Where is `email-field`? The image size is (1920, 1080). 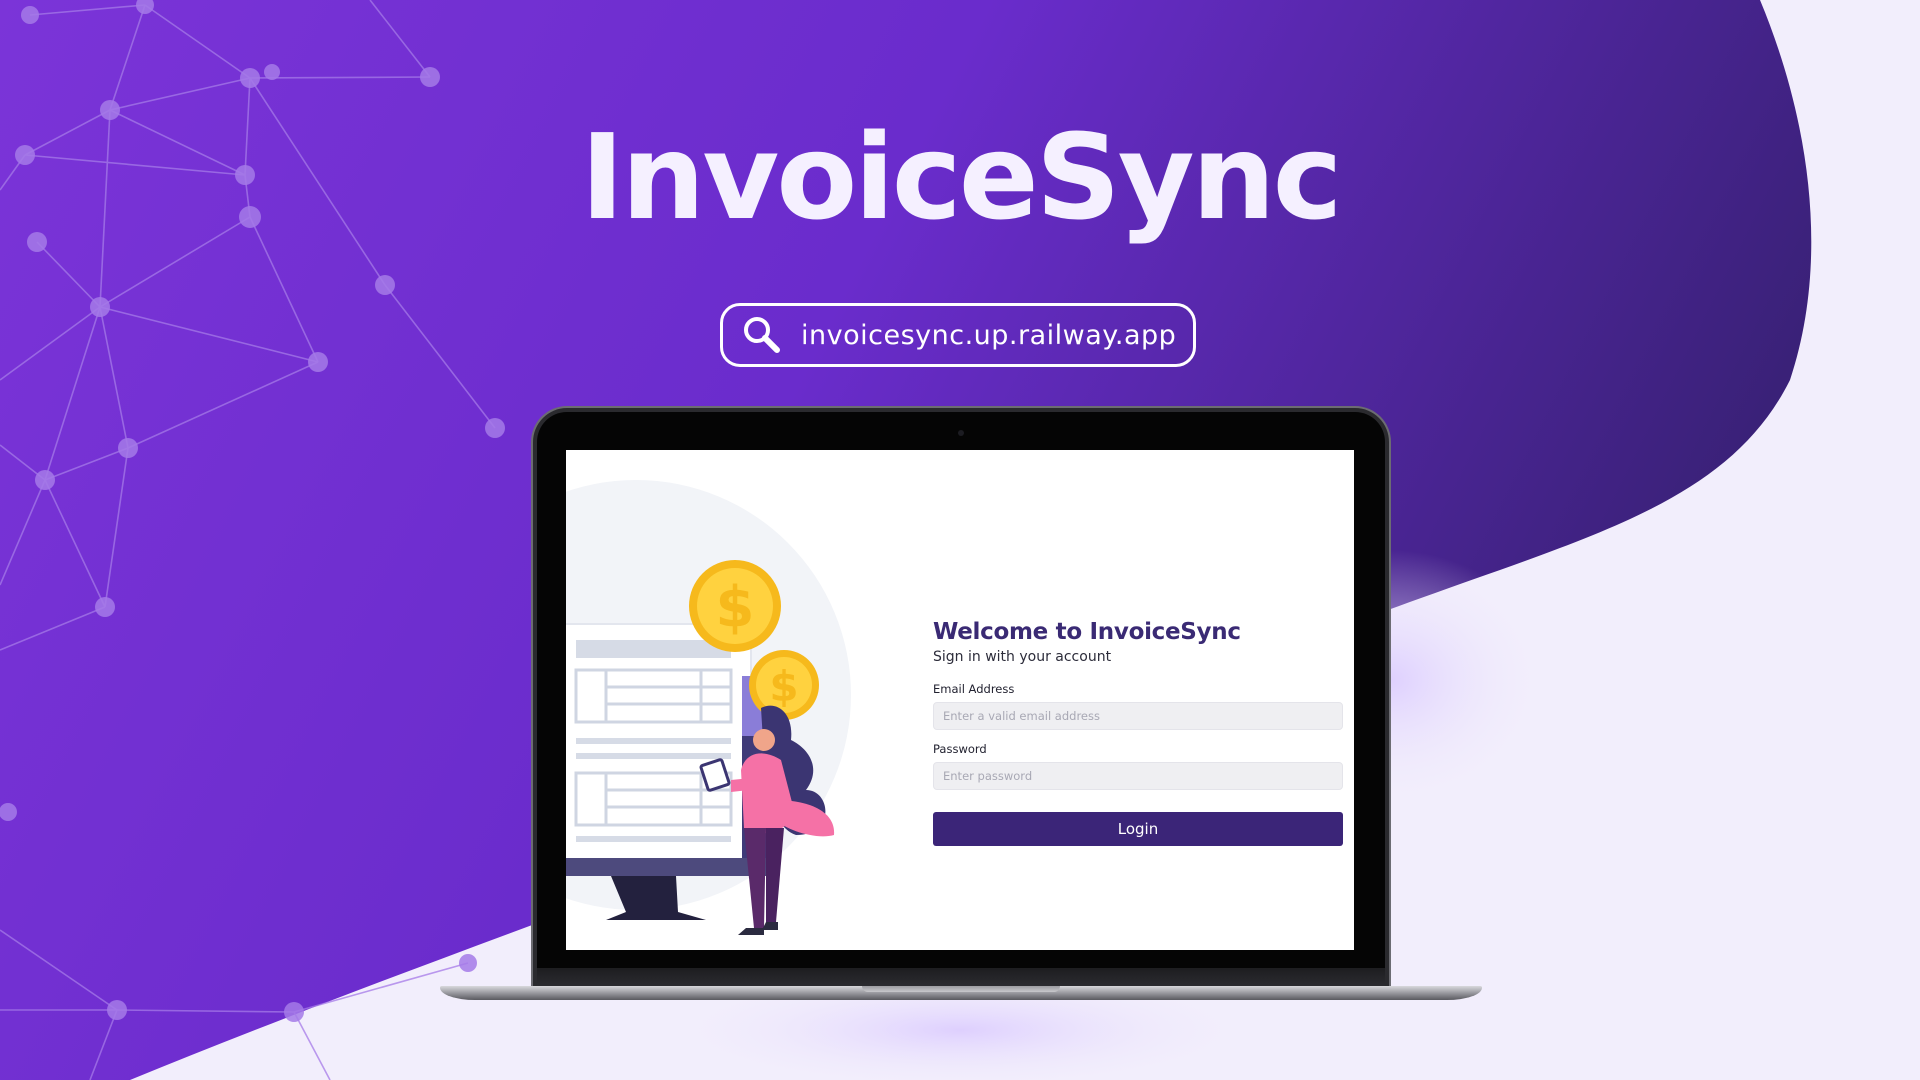 email-field is located at coordinates (1138, 716).